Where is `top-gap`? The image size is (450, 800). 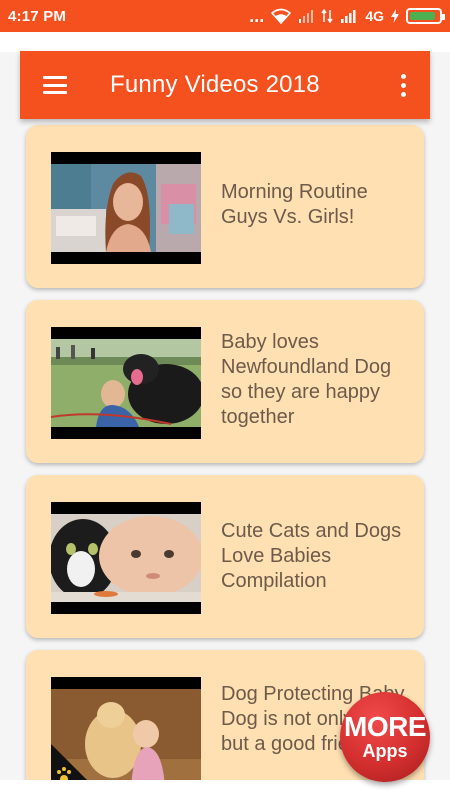
top-gap is located at coordinates (225, 42).